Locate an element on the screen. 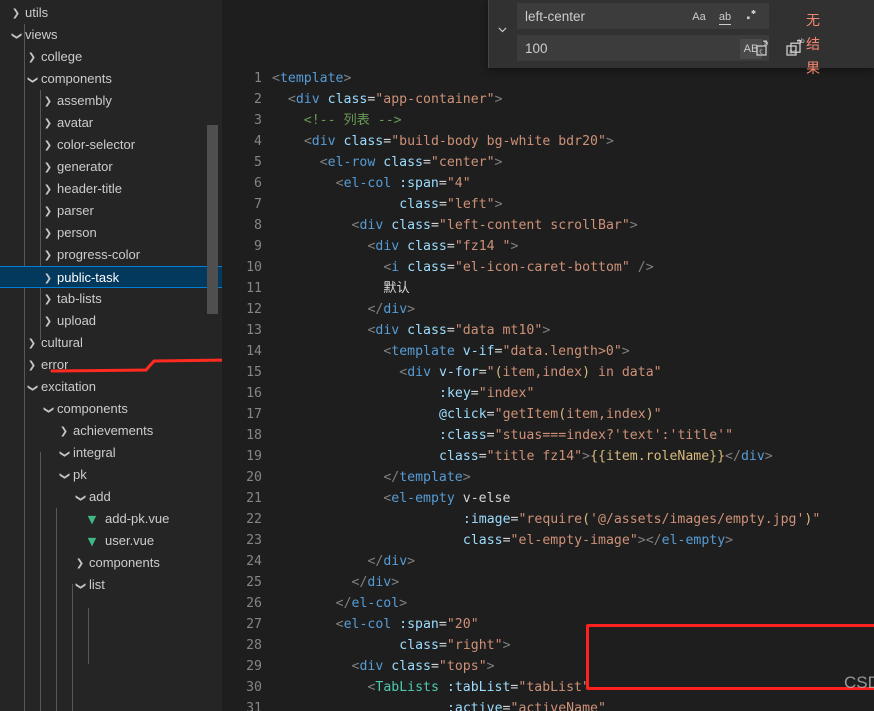 The height and width of the screenshot is (711, 874). code-line: 15 <div v-for="(item,index) in data" is located at coordinates (548, 372).